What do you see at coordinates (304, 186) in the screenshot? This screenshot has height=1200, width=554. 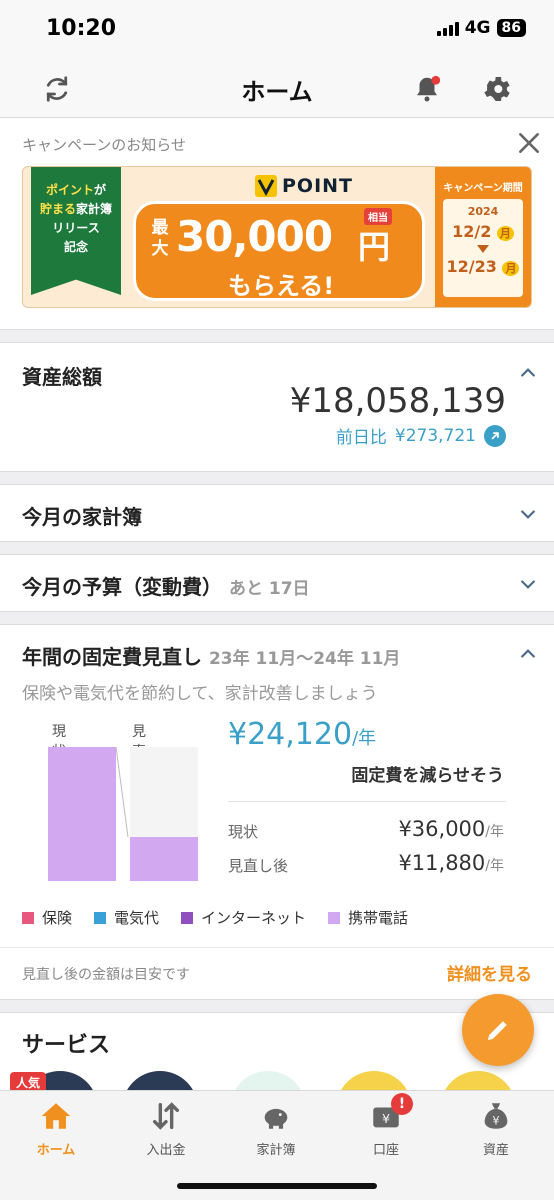 I see `vpoint-logo: POINT` at bounding box center [304, 186].